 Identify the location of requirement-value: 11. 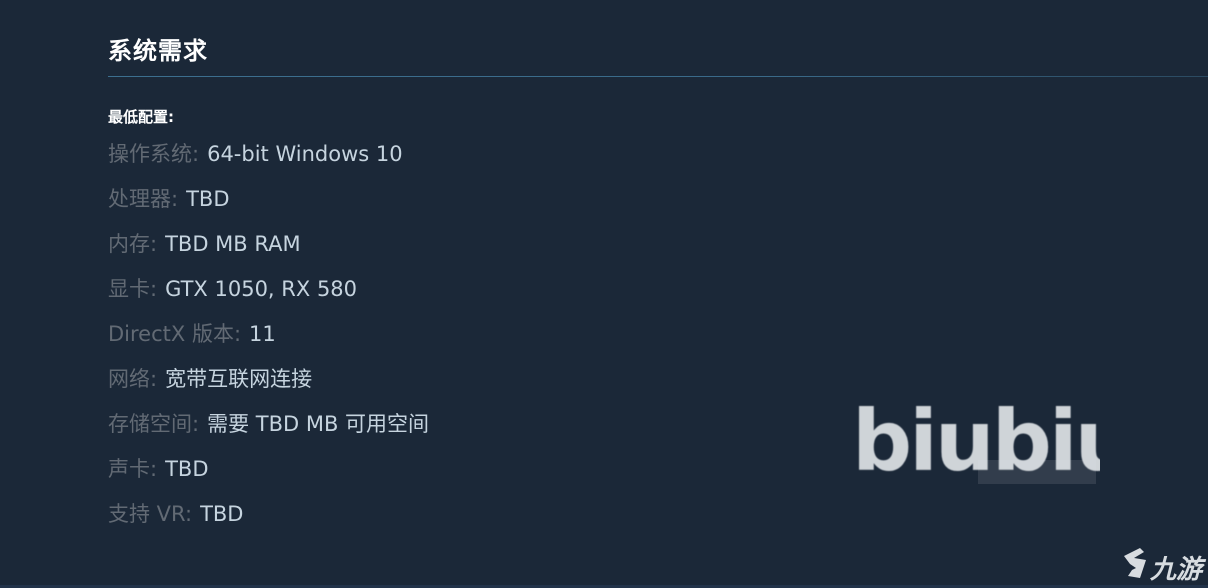
(262, 334).